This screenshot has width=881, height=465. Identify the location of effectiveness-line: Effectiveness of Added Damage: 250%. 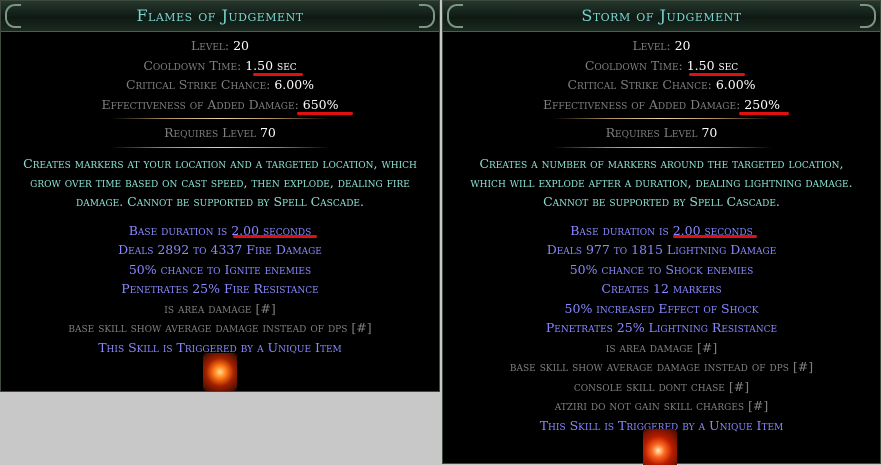
(661, 104).